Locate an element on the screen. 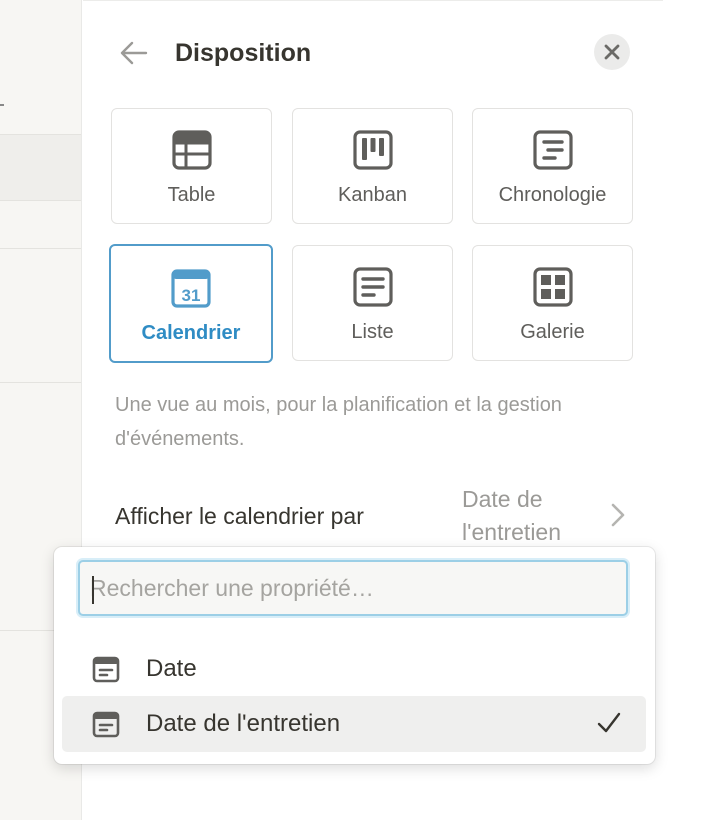  calendar-by-value: Date de l'entretien is located at coordinates (532, 516).